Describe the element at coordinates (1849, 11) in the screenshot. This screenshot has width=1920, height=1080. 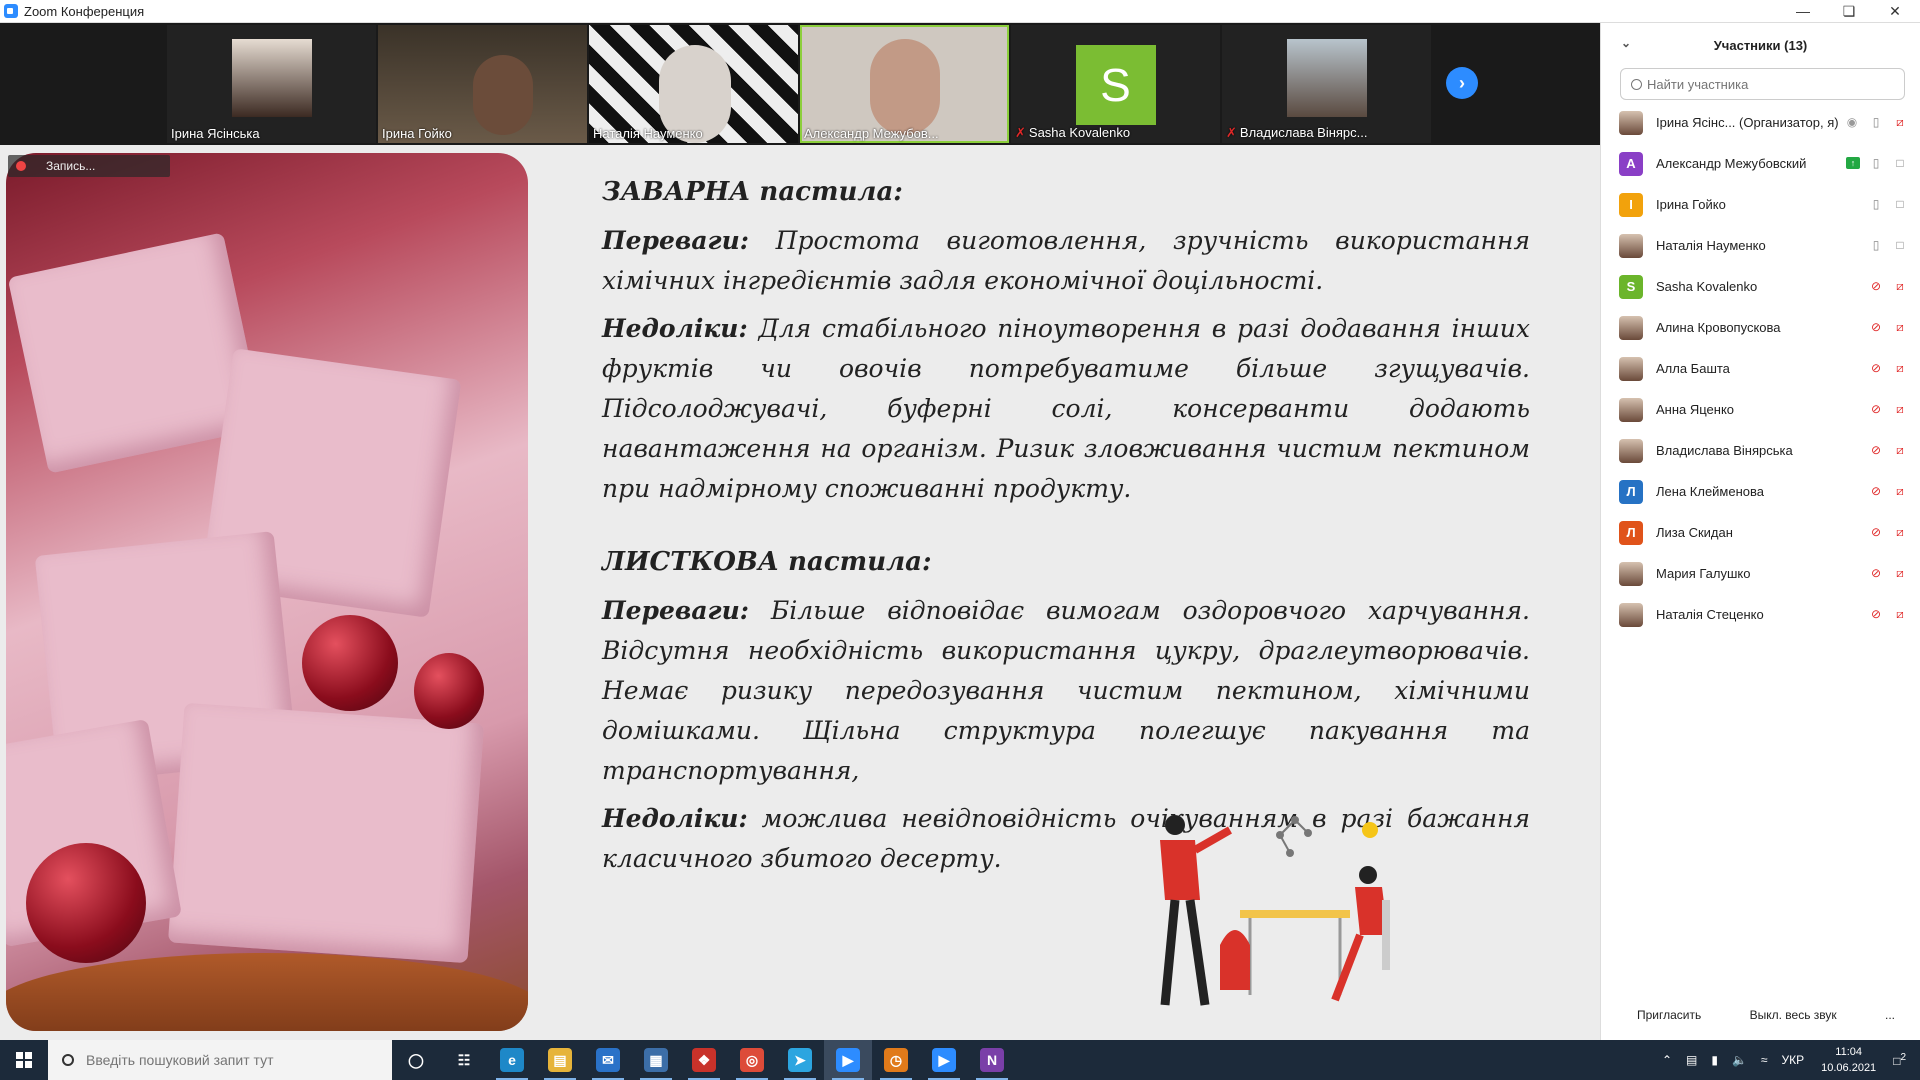
I see `restore-icon: ❏` at that location.